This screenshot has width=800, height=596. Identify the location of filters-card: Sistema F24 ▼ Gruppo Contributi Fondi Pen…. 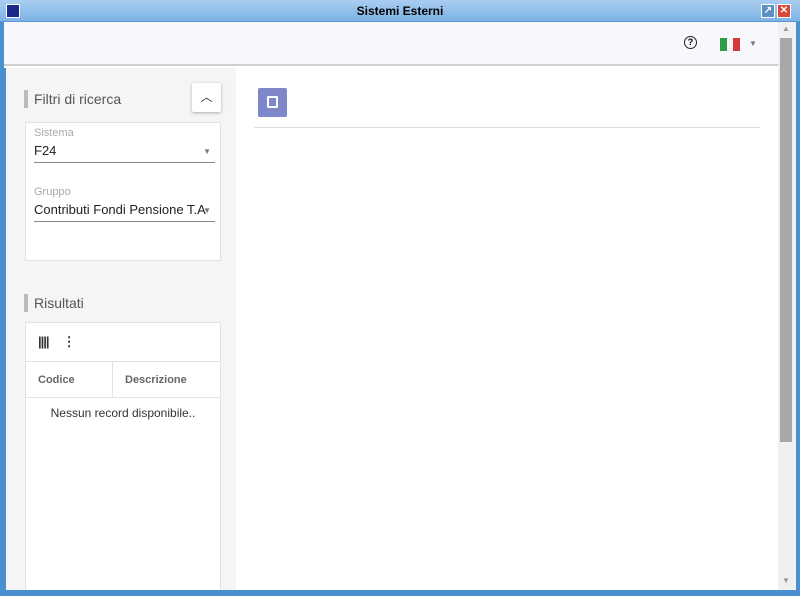
(123, 191).